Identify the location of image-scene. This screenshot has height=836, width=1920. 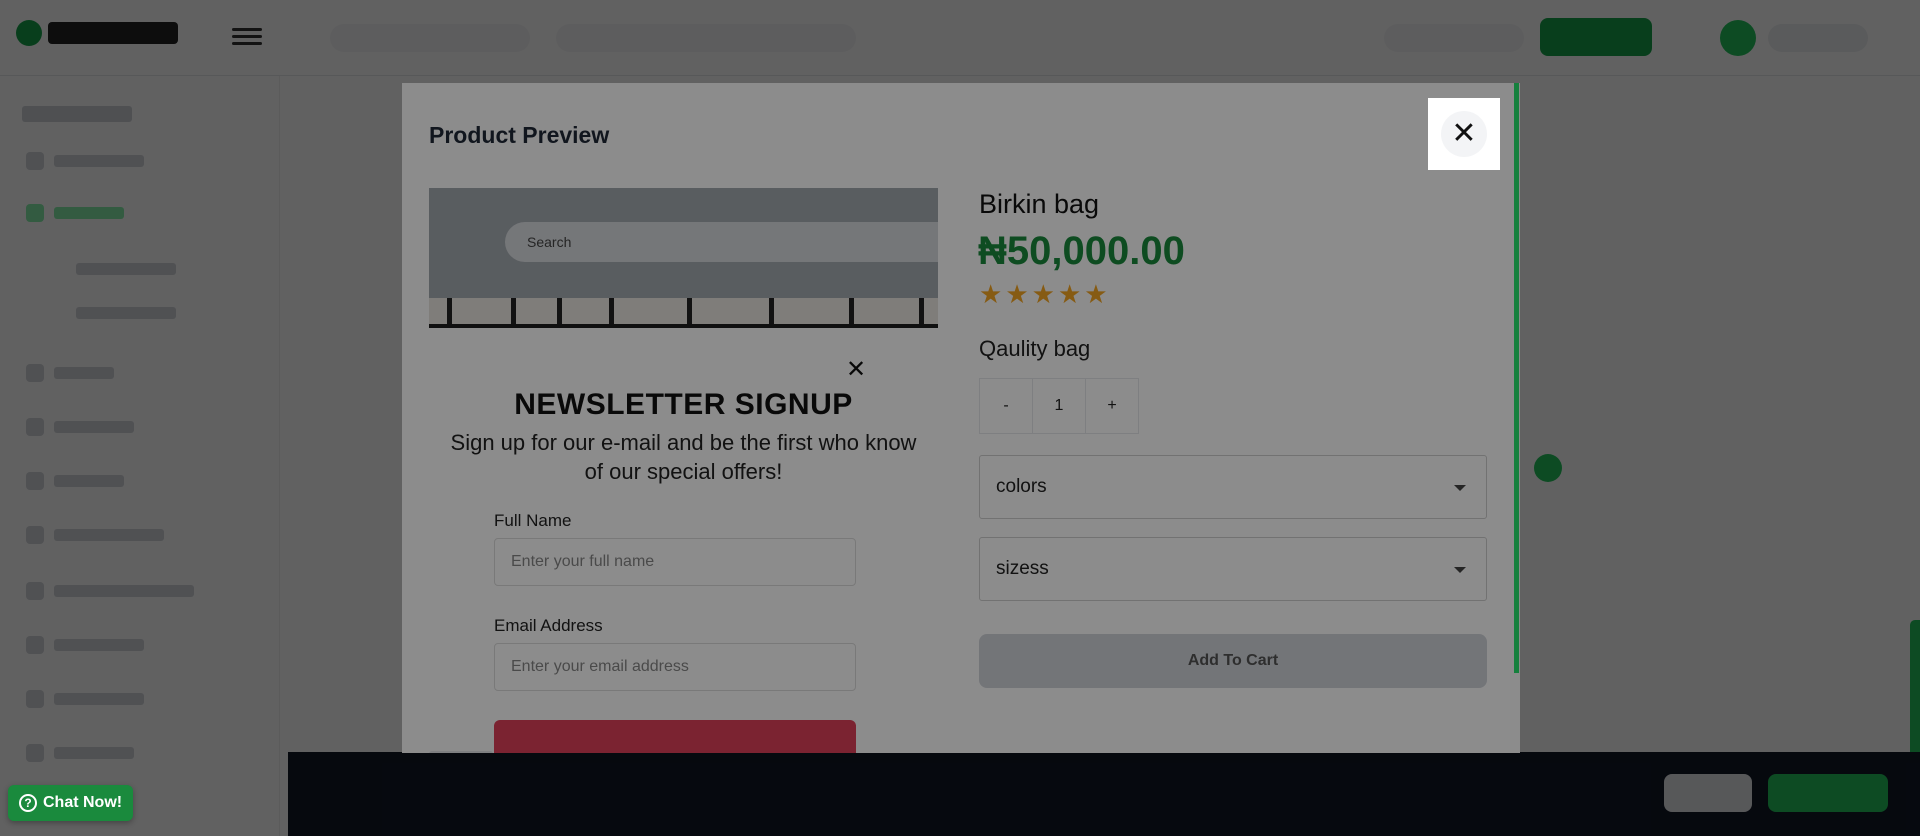
(683, 313).